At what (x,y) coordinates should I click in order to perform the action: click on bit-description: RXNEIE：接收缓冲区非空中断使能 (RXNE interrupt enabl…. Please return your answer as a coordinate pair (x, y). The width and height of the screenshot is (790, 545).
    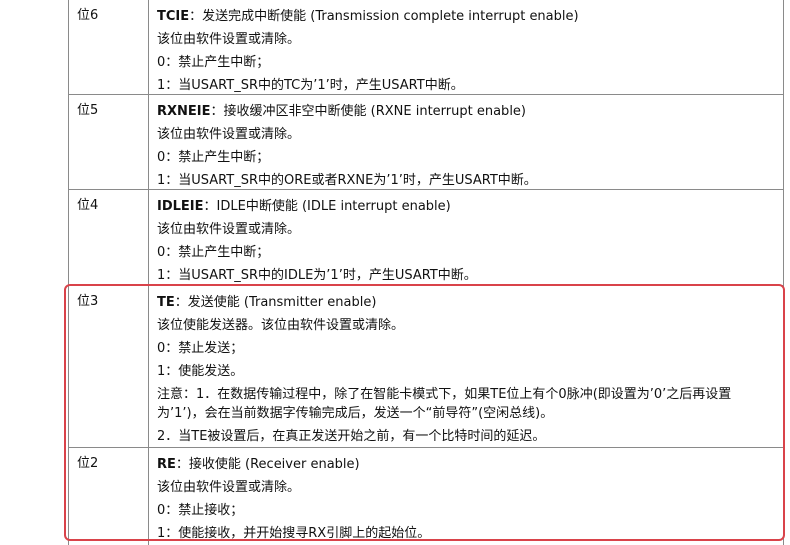
    Looking at the image, I should click on (467, 146).